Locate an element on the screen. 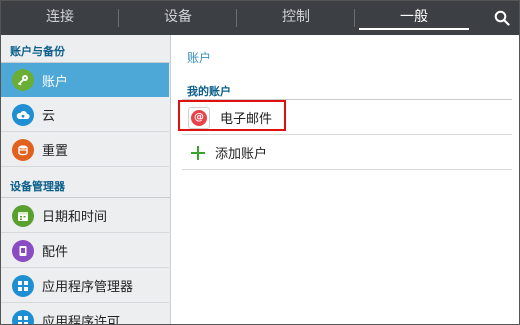 The width and height of the screenshot is (520, 325). plus-icon is located at coordinates (198, 153).